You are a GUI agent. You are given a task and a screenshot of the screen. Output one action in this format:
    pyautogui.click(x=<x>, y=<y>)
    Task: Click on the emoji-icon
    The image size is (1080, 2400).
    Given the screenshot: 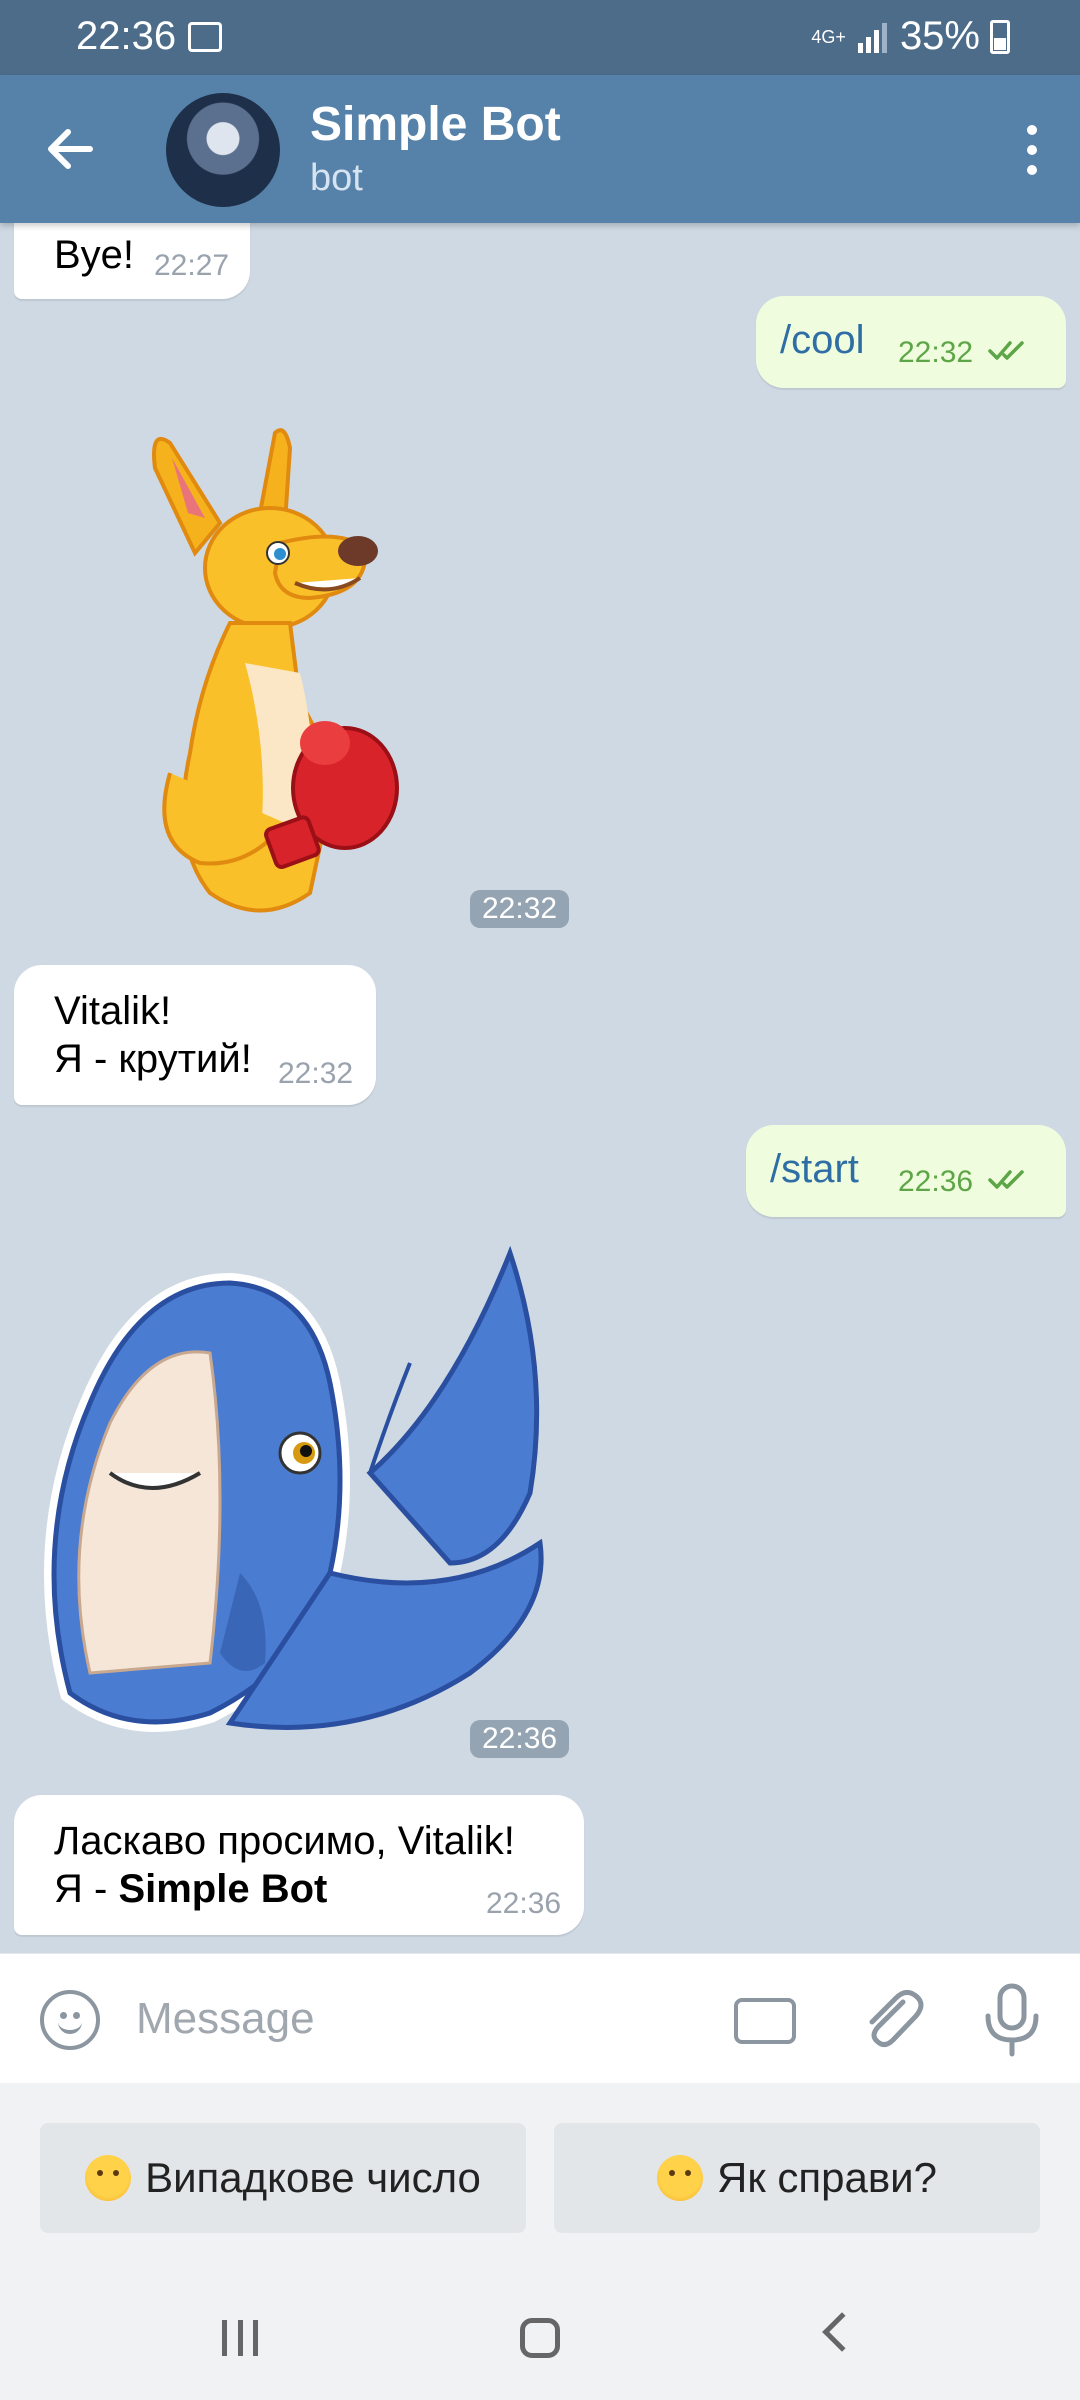 What is the action you would take?
    pyautogui.click(x=70, y=2020)
    